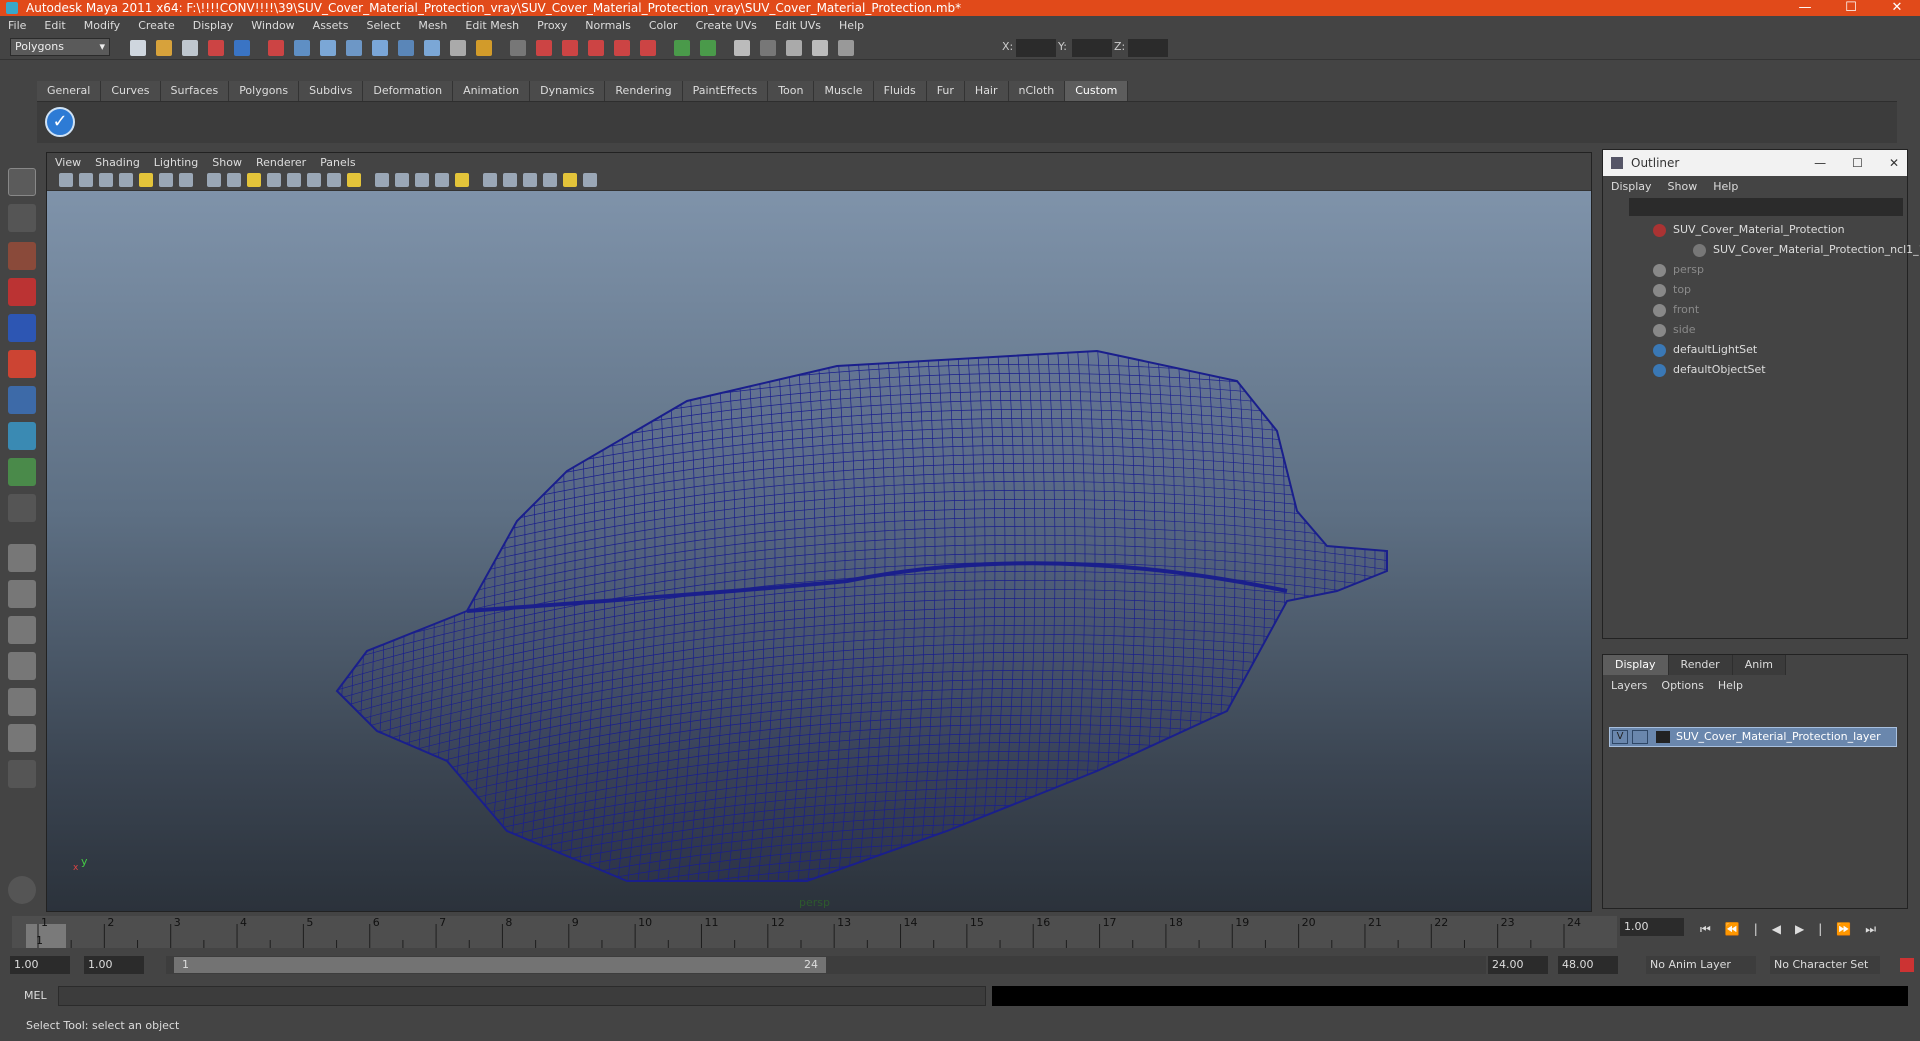 This screenshot has width=1920, height=1041. What do you see at coordinates (331, 25) in the screenshot?
I see `menu-assets: Assets` at bounding box center [331, 25].